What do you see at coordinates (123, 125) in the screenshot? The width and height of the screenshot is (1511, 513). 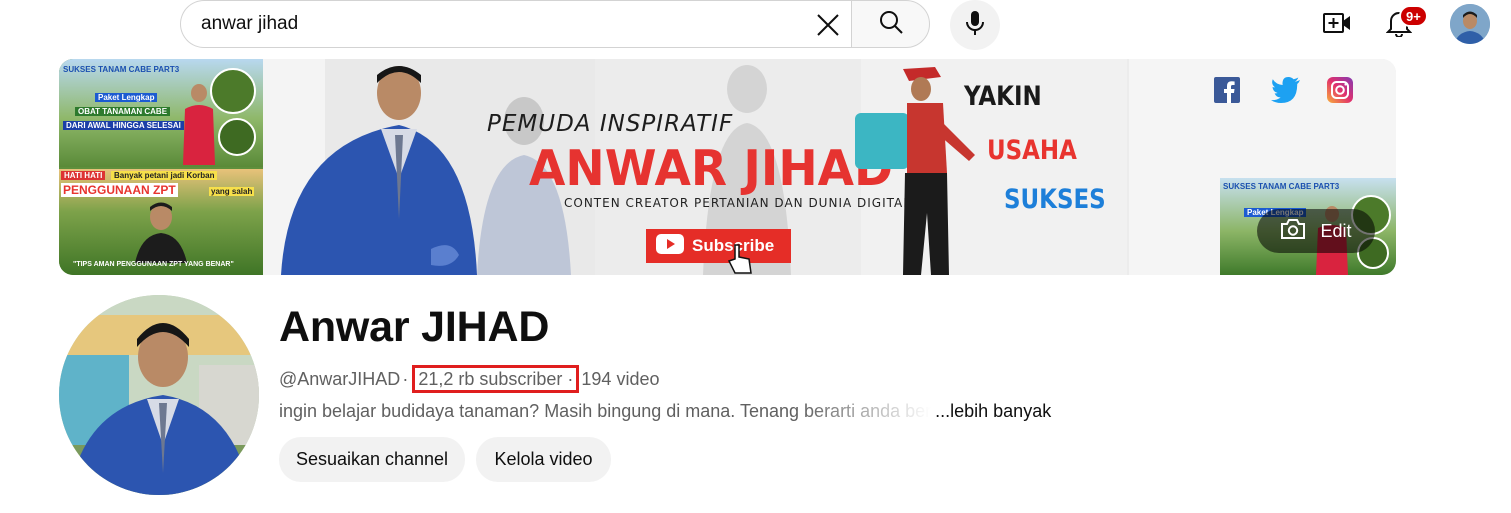 I see `thumb-caption: DARI AWAL HINGGA SELESAI` at bounding box center [123, 125].